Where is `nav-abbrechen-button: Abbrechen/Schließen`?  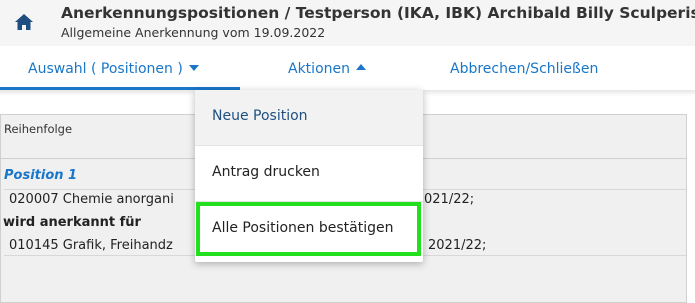
nav-abbrechen-button: Abbrechen/Schließen is located at coordinates (524, 69).